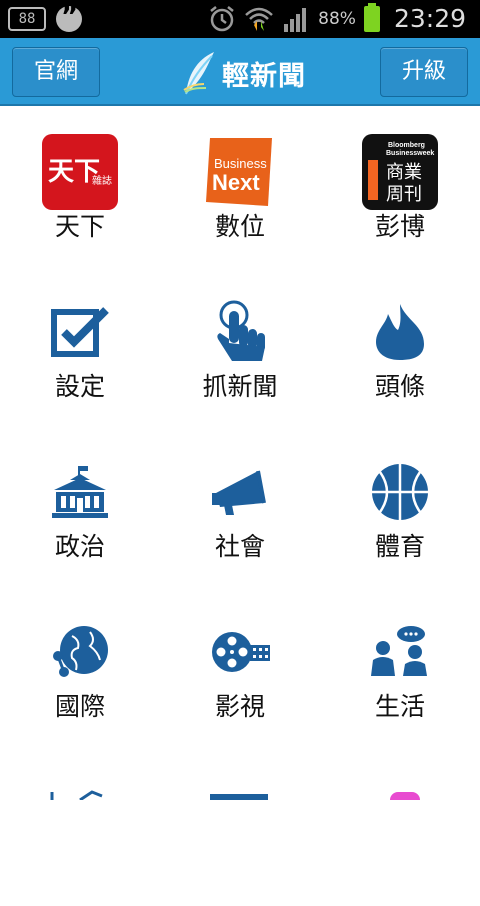 The image size is (480, 906). What do you see at coordinates (80, 332) in the screenshot?
I see `checkbox-icon` at bounding box center [80, 332].